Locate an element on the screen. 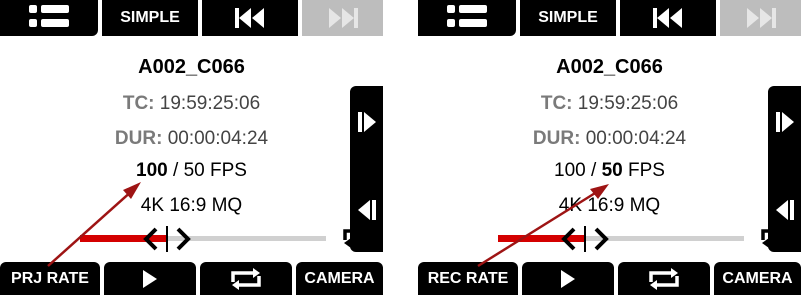 This screenshot has height=295, width=801. prj-rate-label: PRJ RATE is located at coordinates (50, 278).